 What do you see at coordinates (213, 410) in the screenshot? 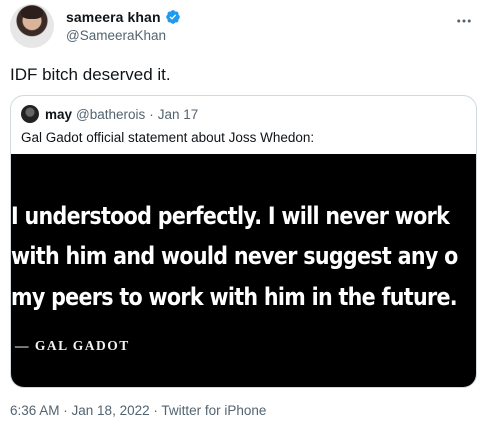
I see `tweet-source: Twitter for iPhone` at bounding box center [213, 410].